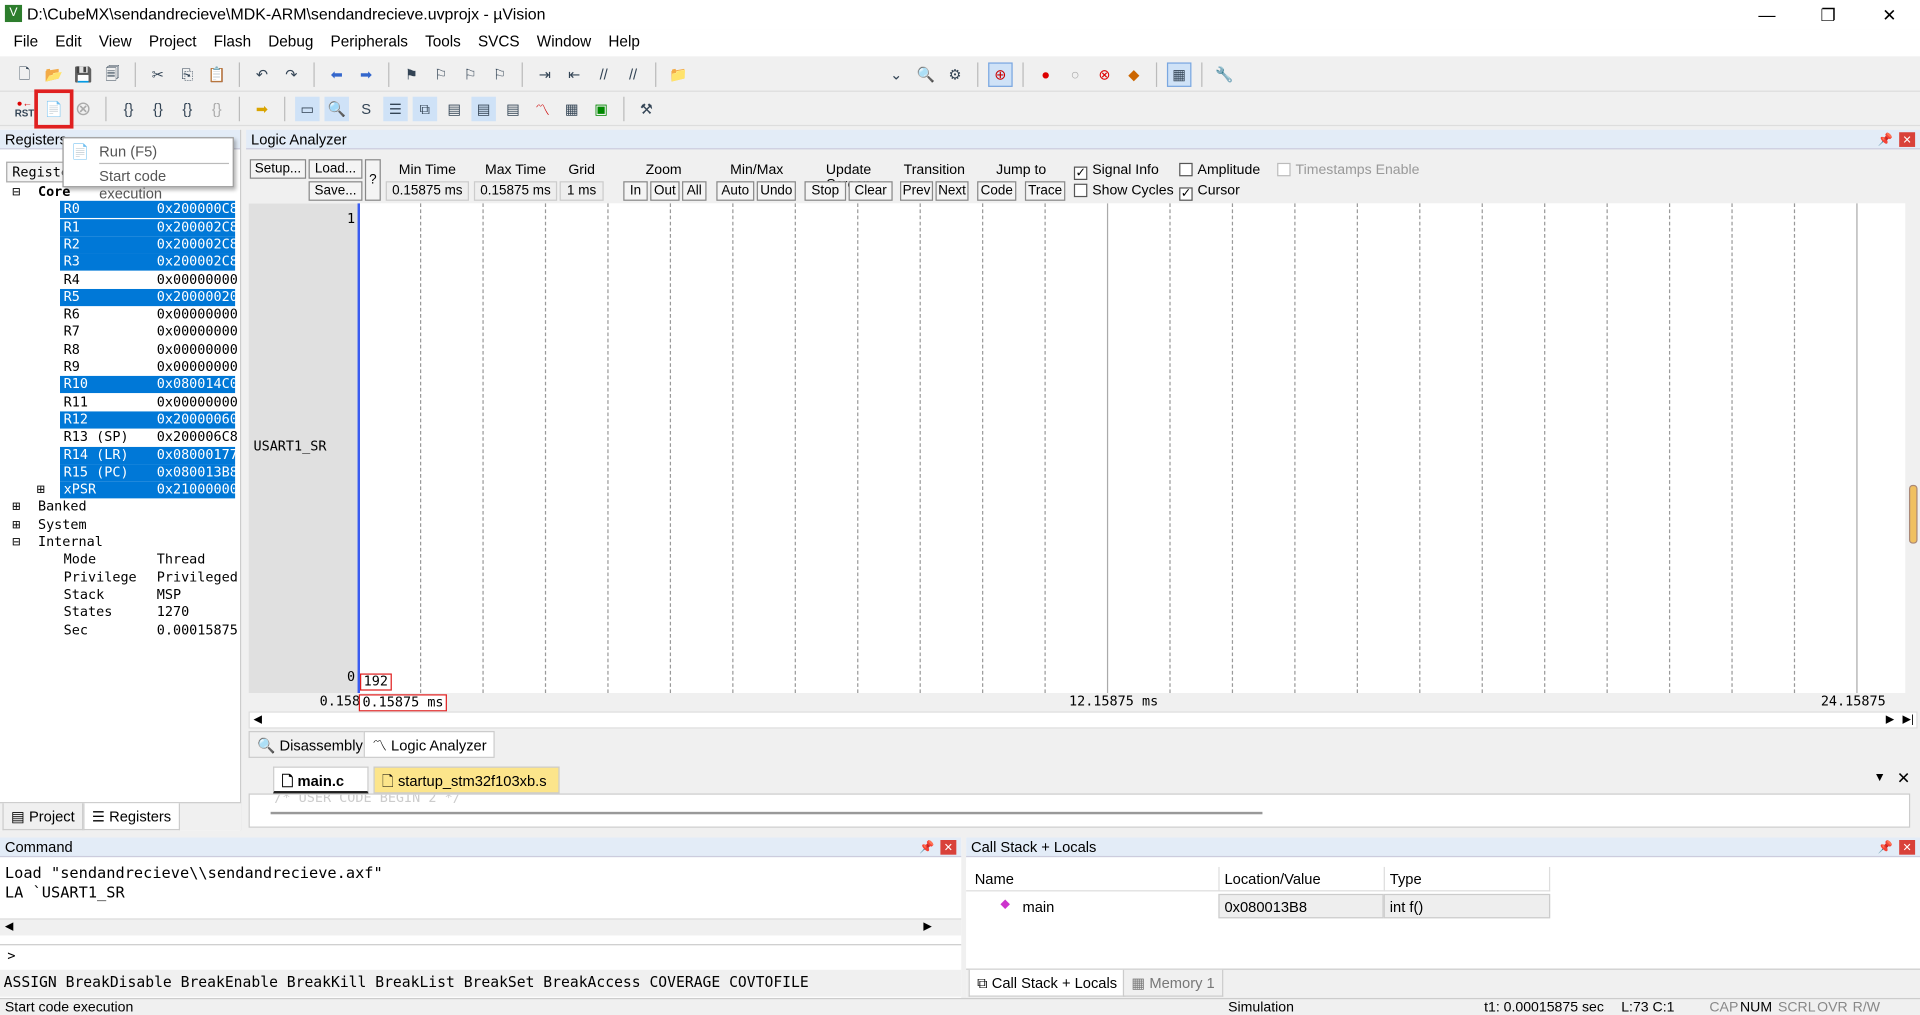 This screenshot has height=1015, width=1920. What do you see at coordinates (952, 191) in the screenshot?
I see `next-transition-button: Next` at bounding box center [952, 191].